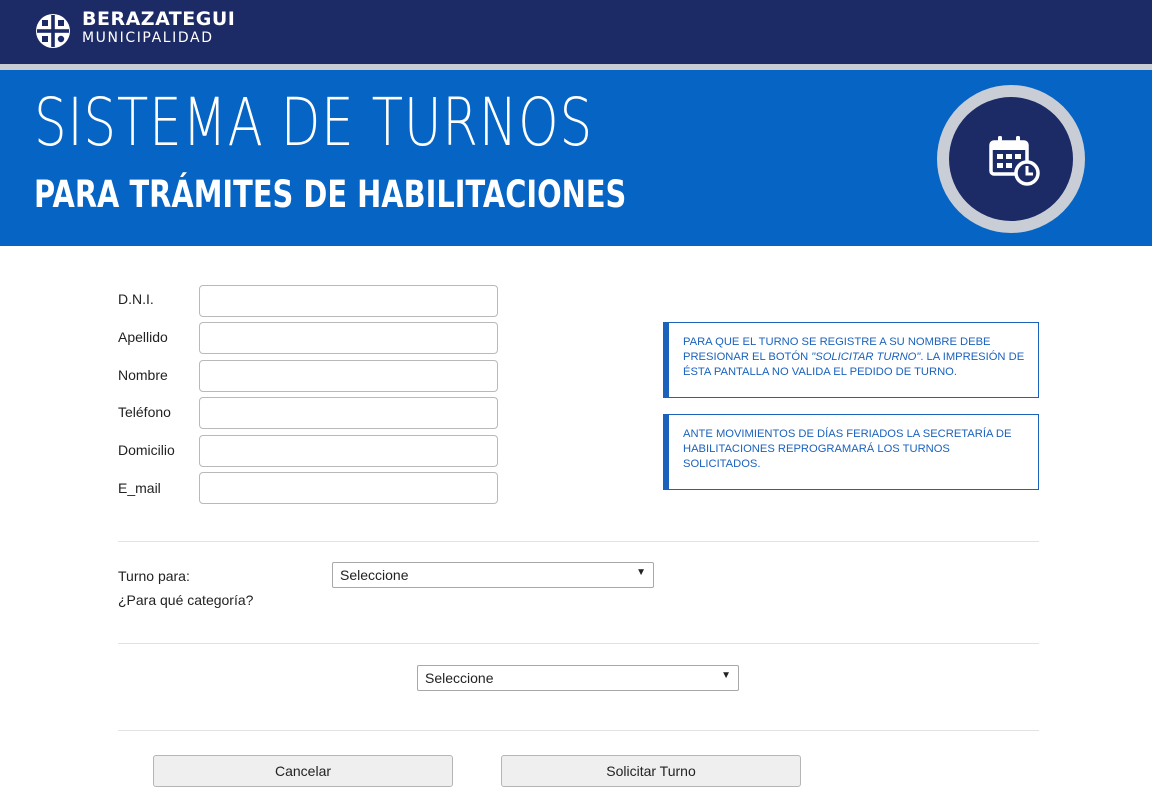 The width and height of the screenshot is (1152, 804). What do you see at coordinates (146, 450) in the screenshot?
I see `domicilio-label: Domicilio` at bounding box center [146, 450].